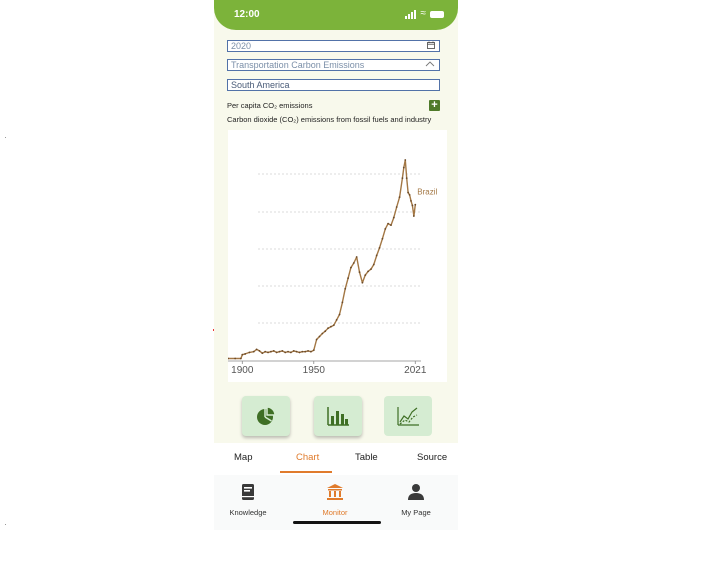 Image resolution: width=726 pixels, height=577 pixels. Describe the element at coordinates (247, 14) in the screenshot. I see `status-time: 12:00` at that location.